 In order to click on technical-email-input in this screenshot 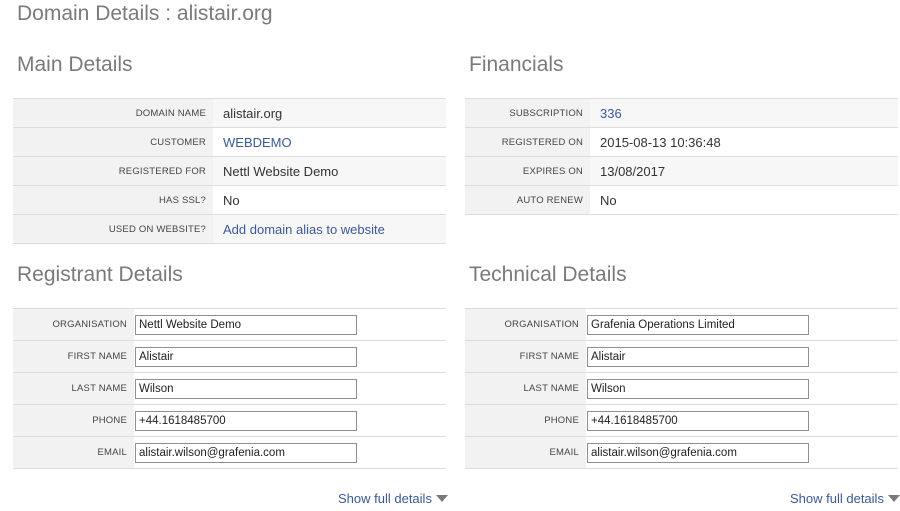, I will do `click(698, 452)`.